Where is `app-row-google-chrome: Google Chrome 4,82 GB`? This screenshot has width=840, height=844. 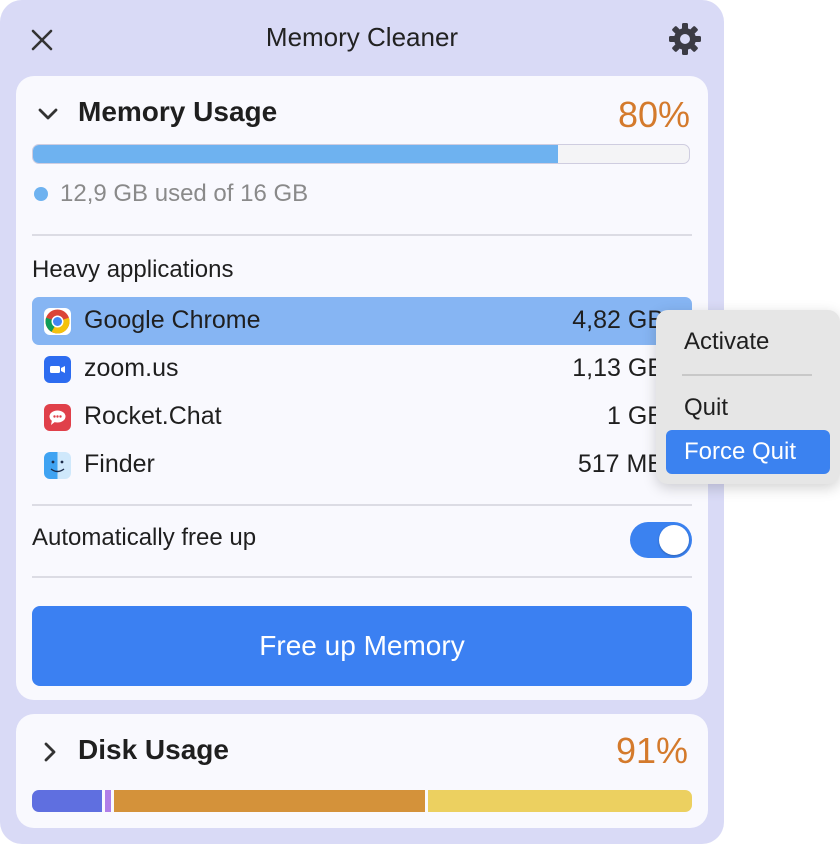 app-row-google-chrome: Google Chrome 4,82 GB is located at coordinates (362, 321).